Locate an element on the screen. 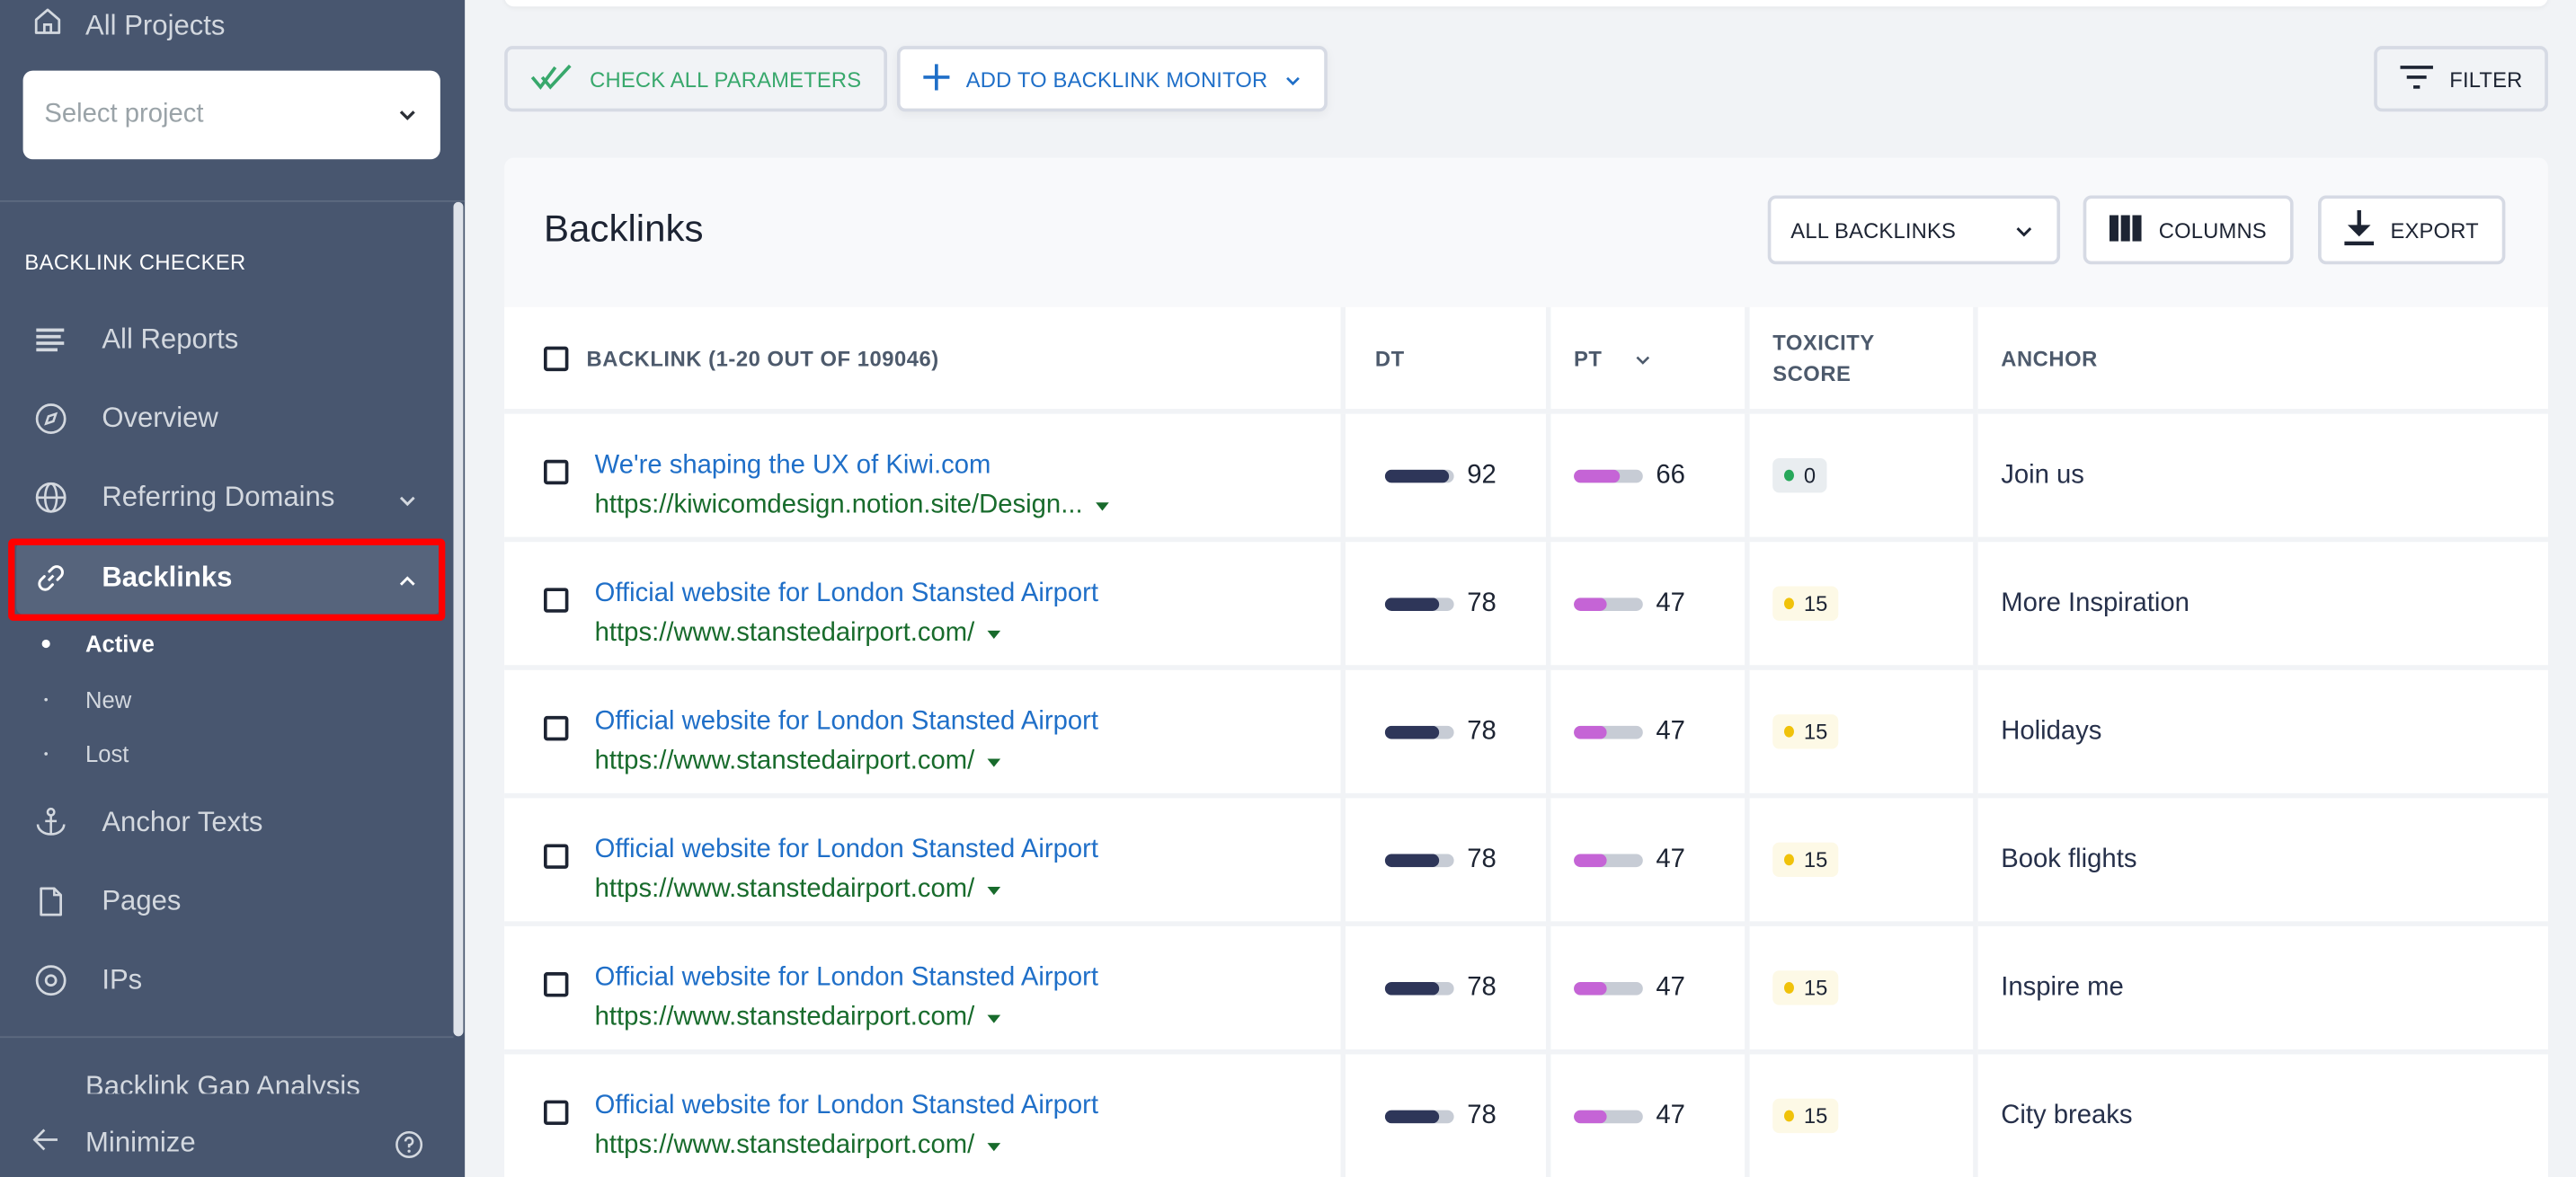 Image resolution: width=2576 pixels, height=1177 pixels. double-check-icon is located at coordinates (551, 78).